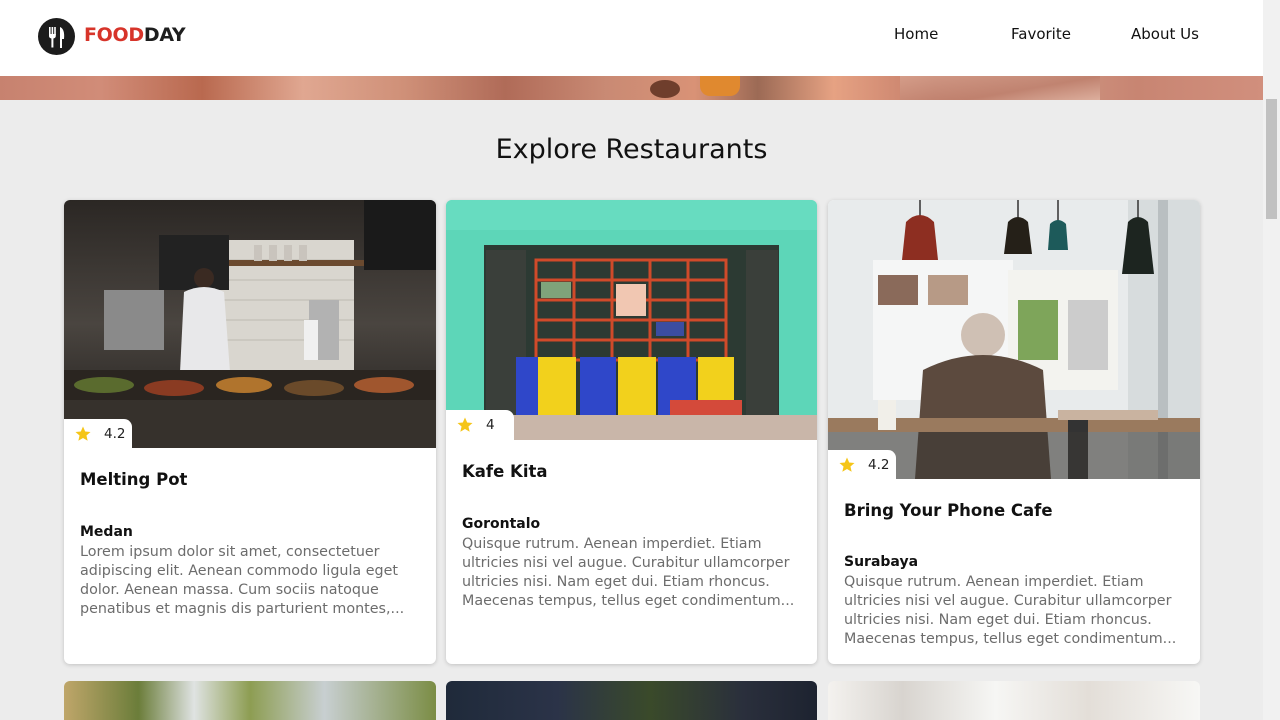 The image size is (1280, 720). I want to click on scrollbar-thumb, so click(1271, 159).